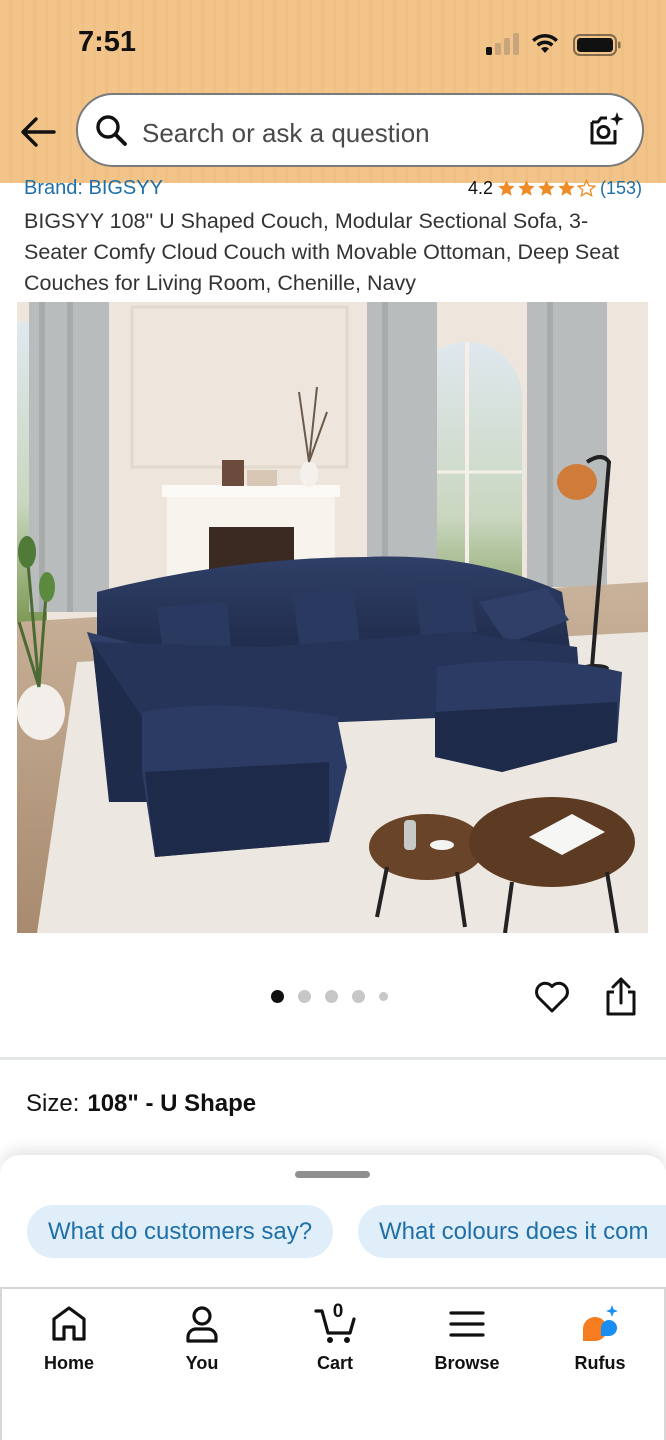 This screenshot has width=666, height=1440. Describe the element at coordinates (180, 1231) in the screenshot. I see `rufus-chip: What do customers say?` at that location.